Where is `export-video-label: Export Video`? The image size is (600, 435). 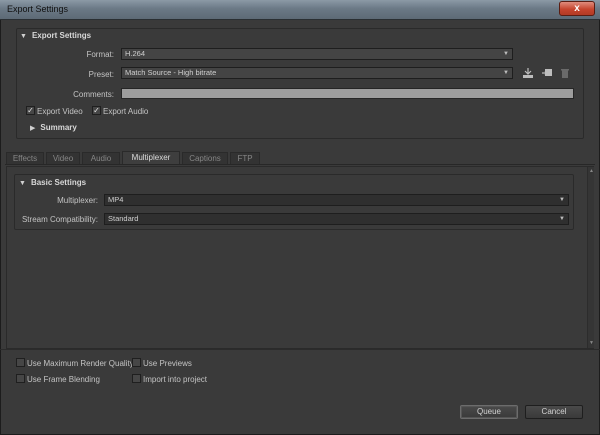 export-video-label: Export Video is located at coordinates (60, 111).